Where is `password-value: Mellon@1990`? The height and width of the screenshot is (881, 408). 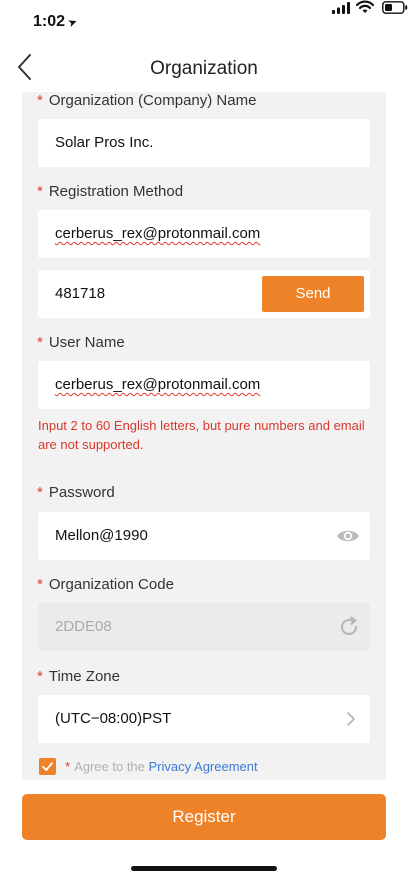
password-value: Mellon@1990 is located at coordinates (101, 535).